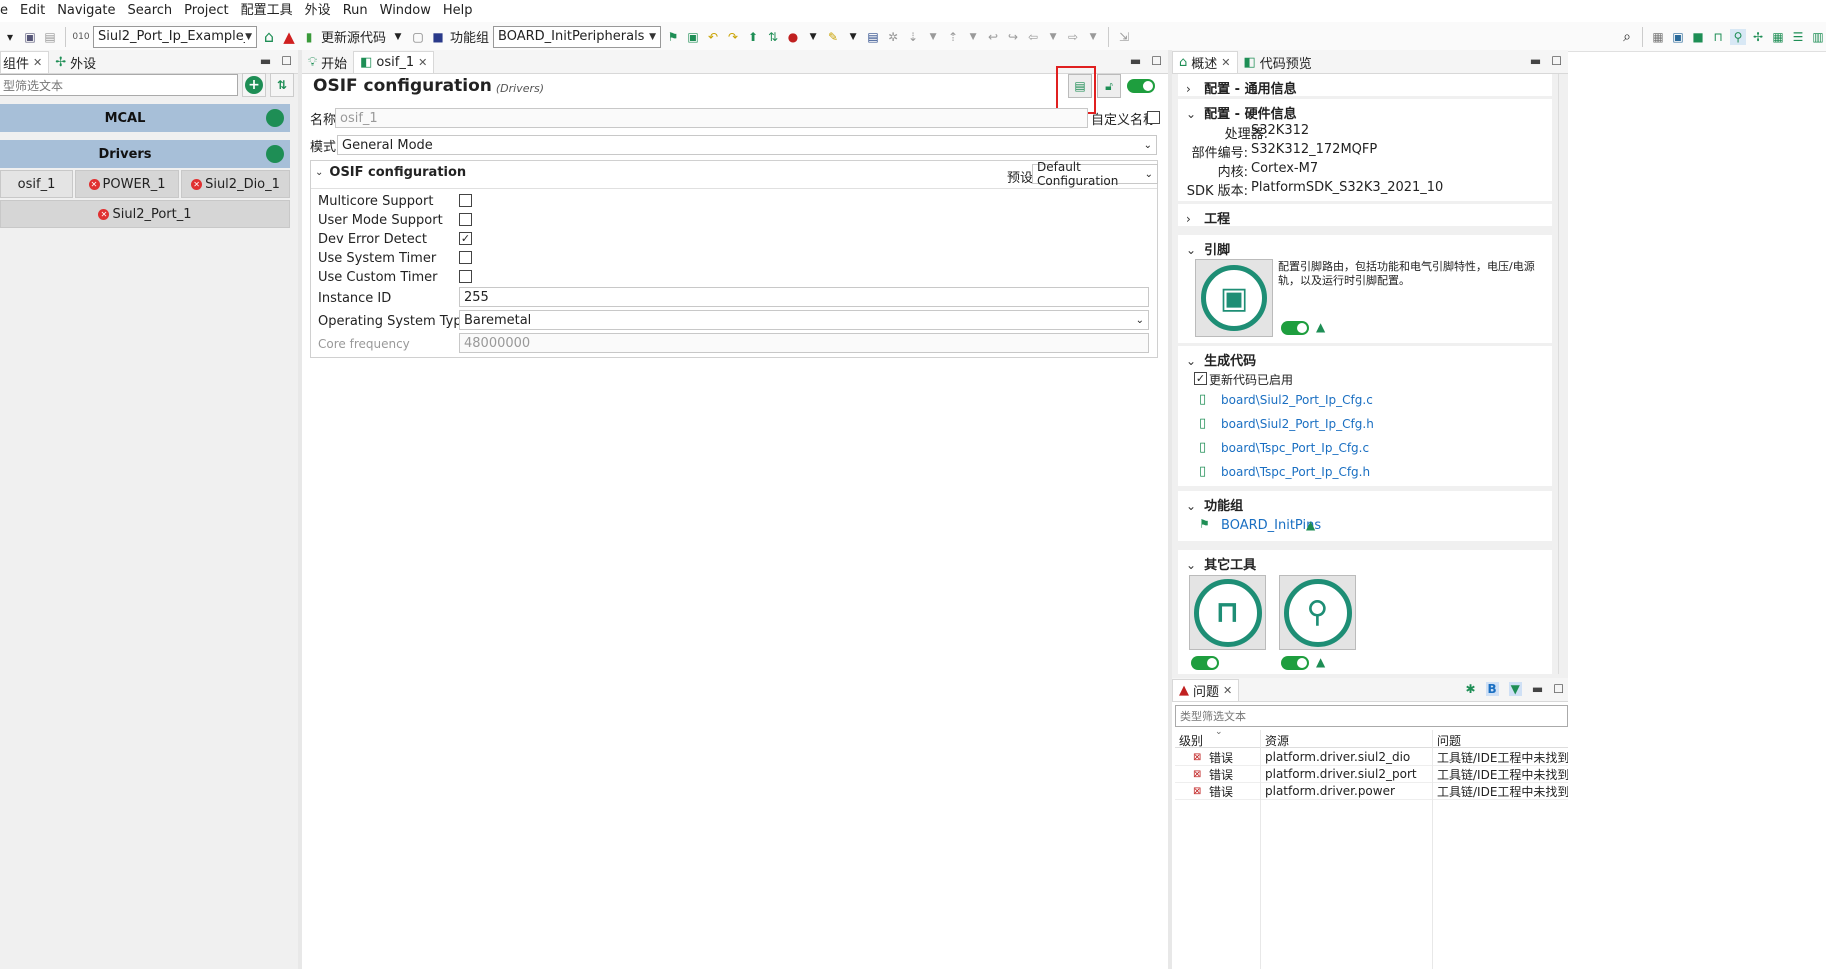  What do you see at coordinates (145, 214) in the screenshot?
I see `component-siul2-port: ✕ Siul2_Port_1` at bounding box center [145, 214].